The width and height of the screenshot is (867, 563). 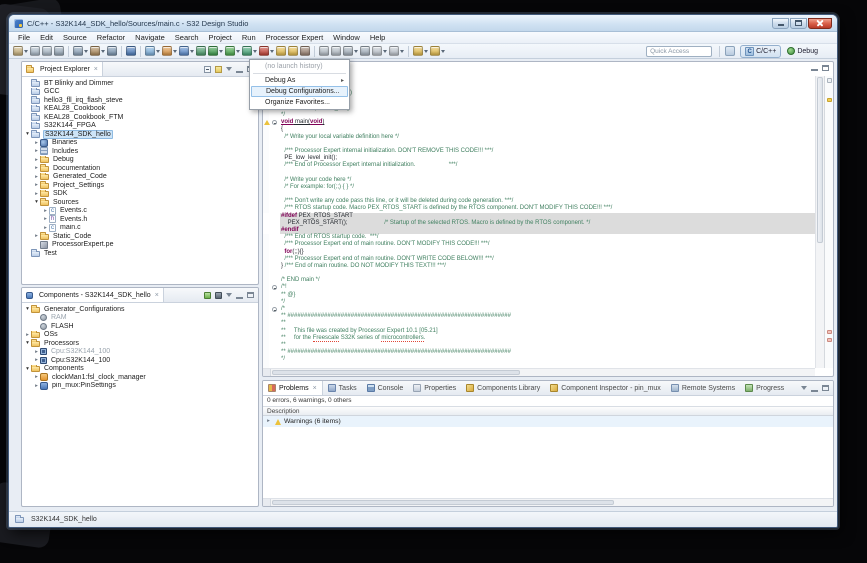 What do you see at coordinates (201, 51) in the screenshot?
I see `refresh-components-button` at bounding box center [201, 51].